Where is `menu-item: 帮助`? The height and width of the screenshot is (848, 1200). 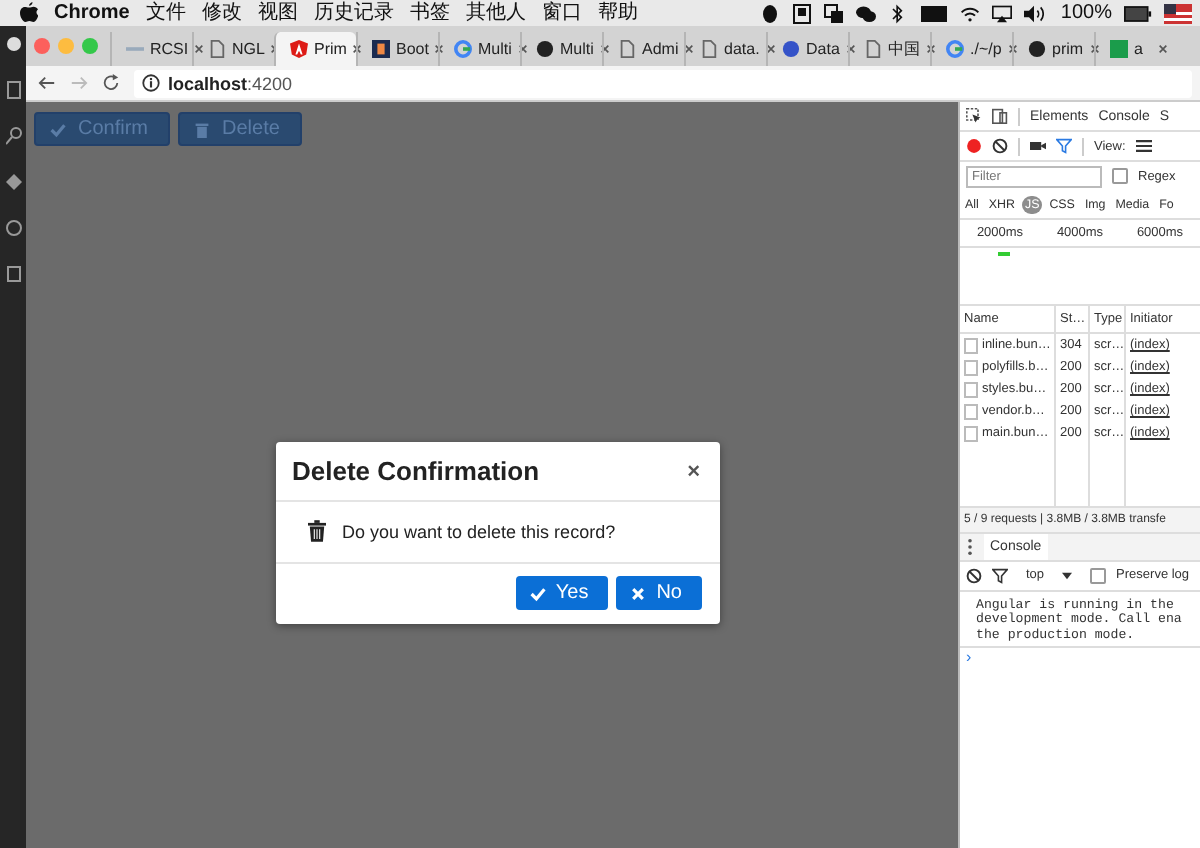
menu-item: 帮助 is located at coordinates (617, 13).